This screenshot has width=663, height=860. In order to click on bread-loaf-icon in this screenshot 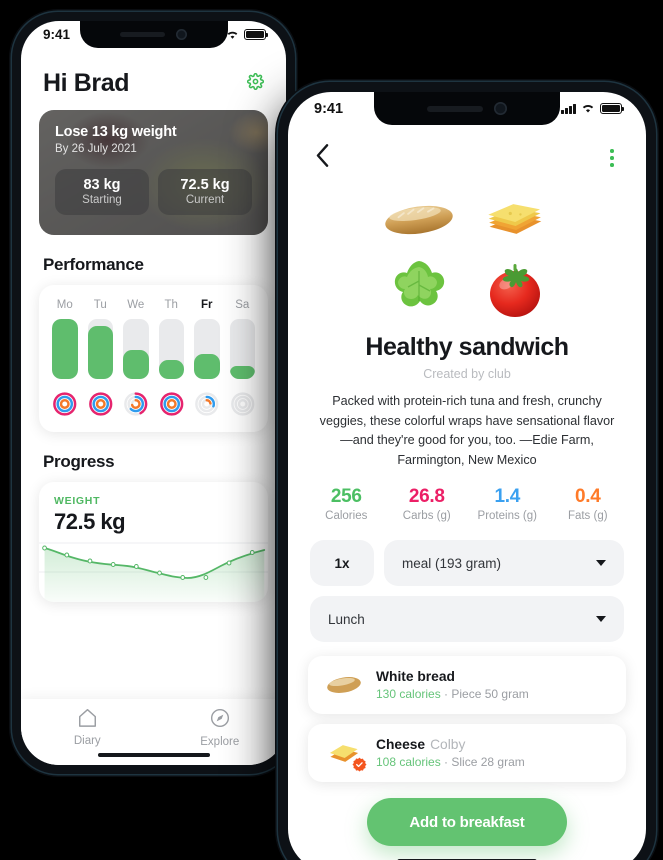, I will do `click(344, 685)`.